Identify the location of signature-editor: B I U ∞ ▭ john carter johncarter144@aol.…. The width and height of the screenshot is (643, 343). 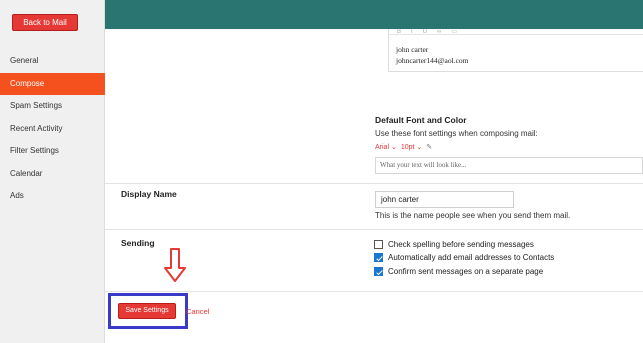
(515, 50).